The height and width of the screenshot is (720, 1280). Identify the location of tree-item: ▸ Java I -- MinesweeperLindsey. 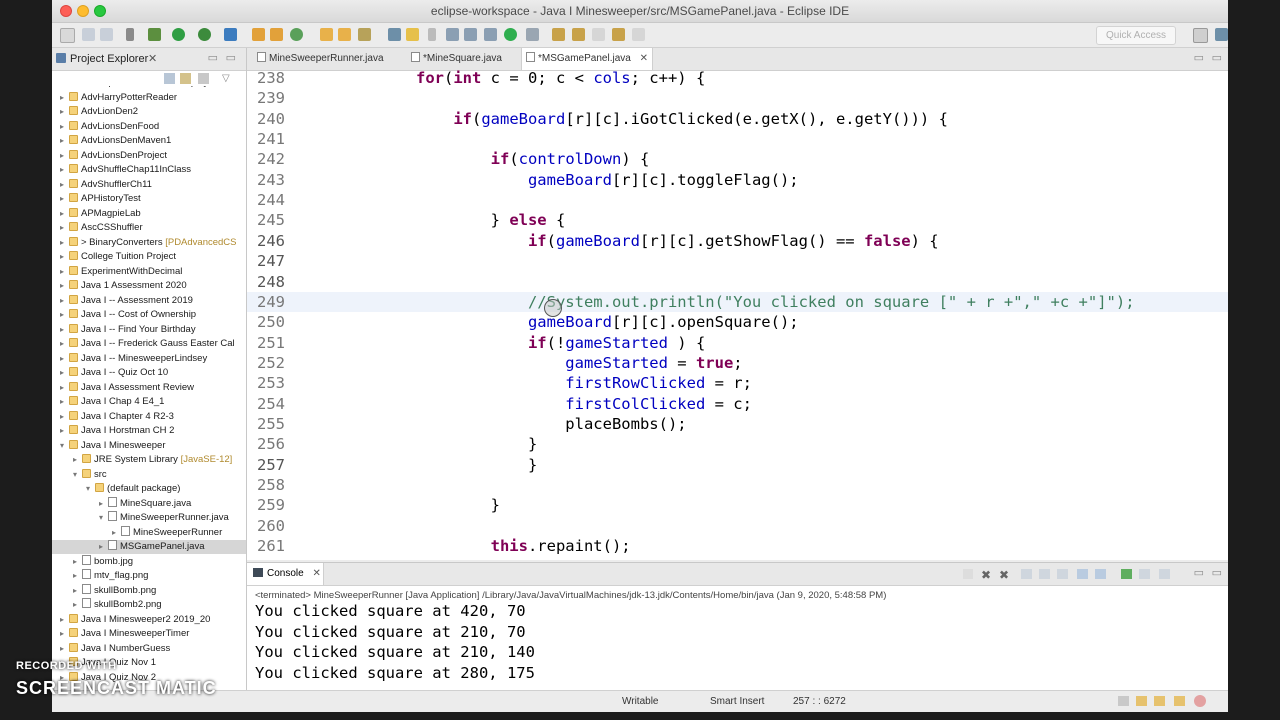
(149, 359).